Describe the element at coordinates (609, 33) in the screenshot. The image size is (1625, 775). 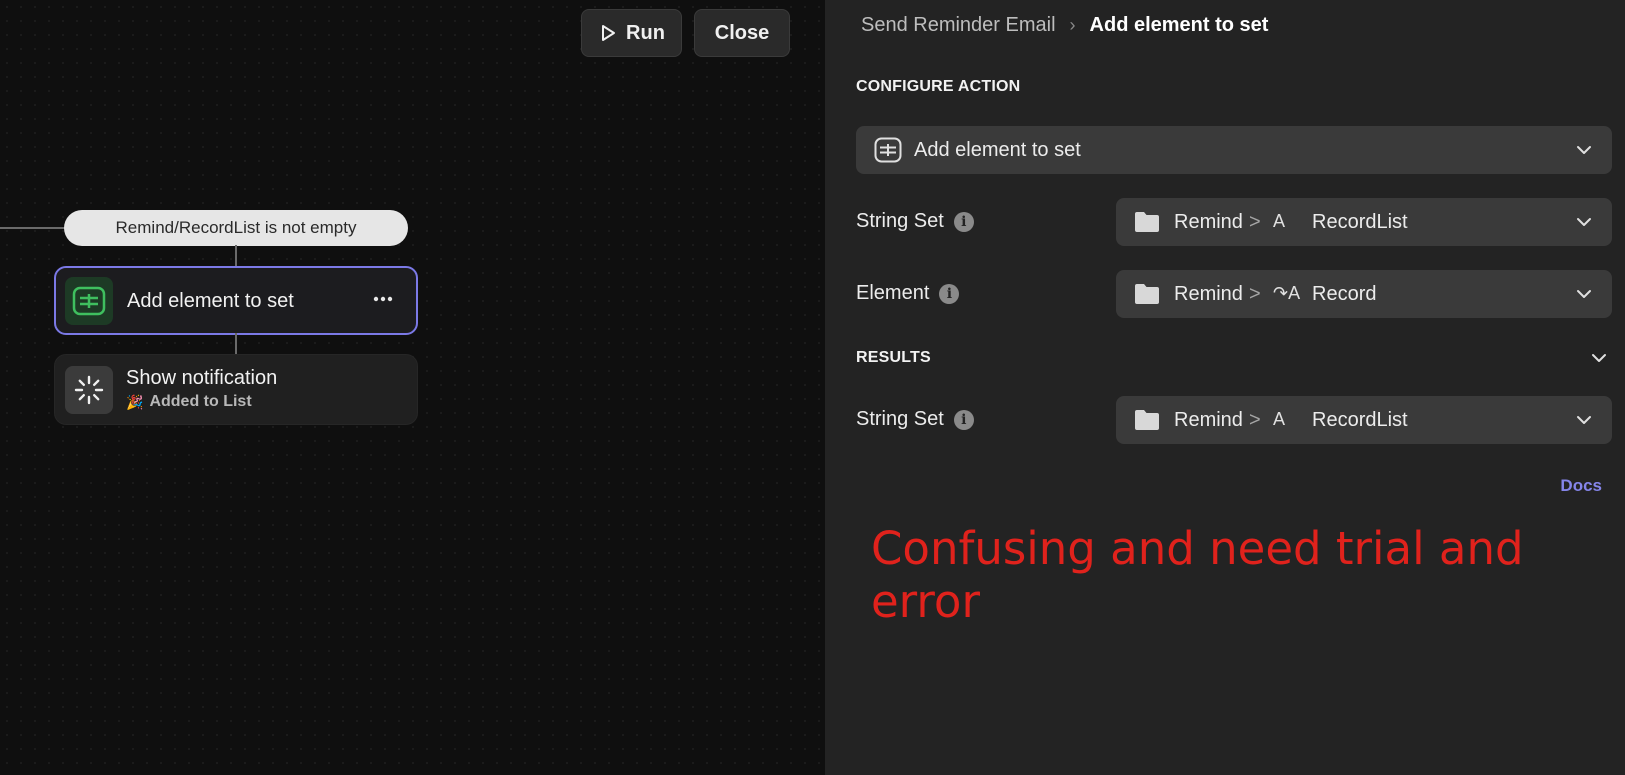
I see `play-icon` at that location.